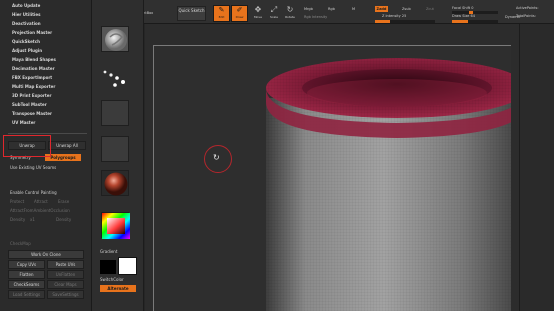 The image size is (554, 311). I want to click on texture-thumbnail, so click(115, 149).